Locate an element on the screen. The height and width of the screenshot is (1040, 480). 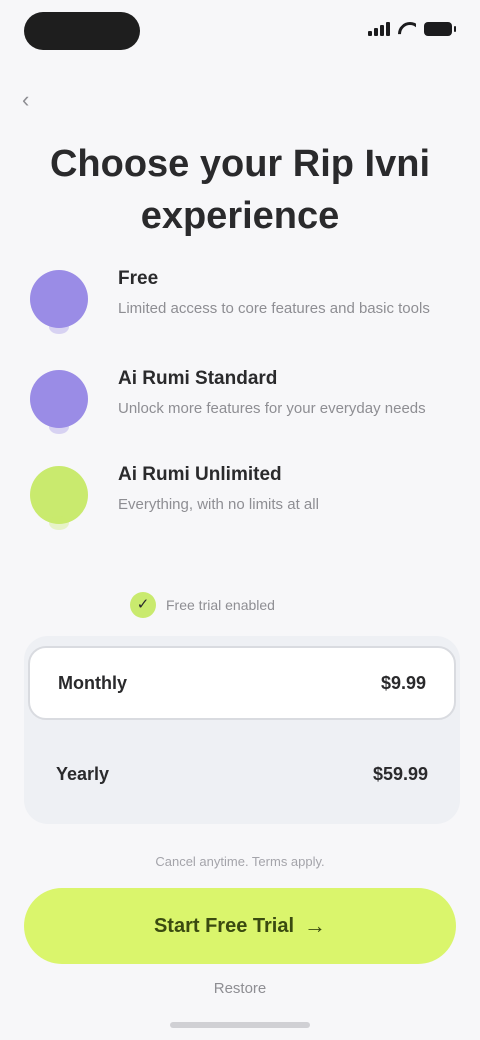
status-icons is located at coordinates (412, 29).